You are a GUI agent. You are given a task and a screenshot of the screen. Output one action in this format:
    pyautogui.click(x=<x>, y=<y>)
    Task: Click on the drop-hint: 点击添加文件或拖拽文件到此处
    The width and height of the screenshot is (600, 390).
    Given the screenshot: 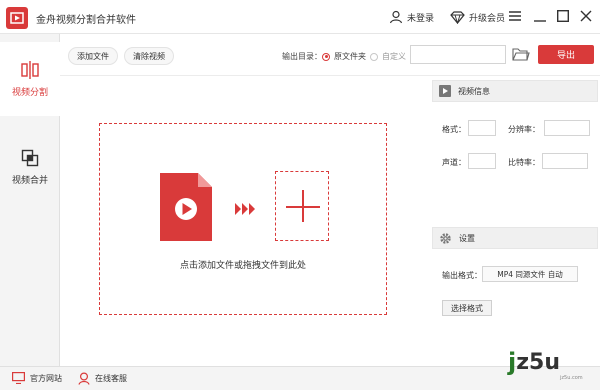 What is the action you would take?
    pyautogui.click(x=242, y=266)
    